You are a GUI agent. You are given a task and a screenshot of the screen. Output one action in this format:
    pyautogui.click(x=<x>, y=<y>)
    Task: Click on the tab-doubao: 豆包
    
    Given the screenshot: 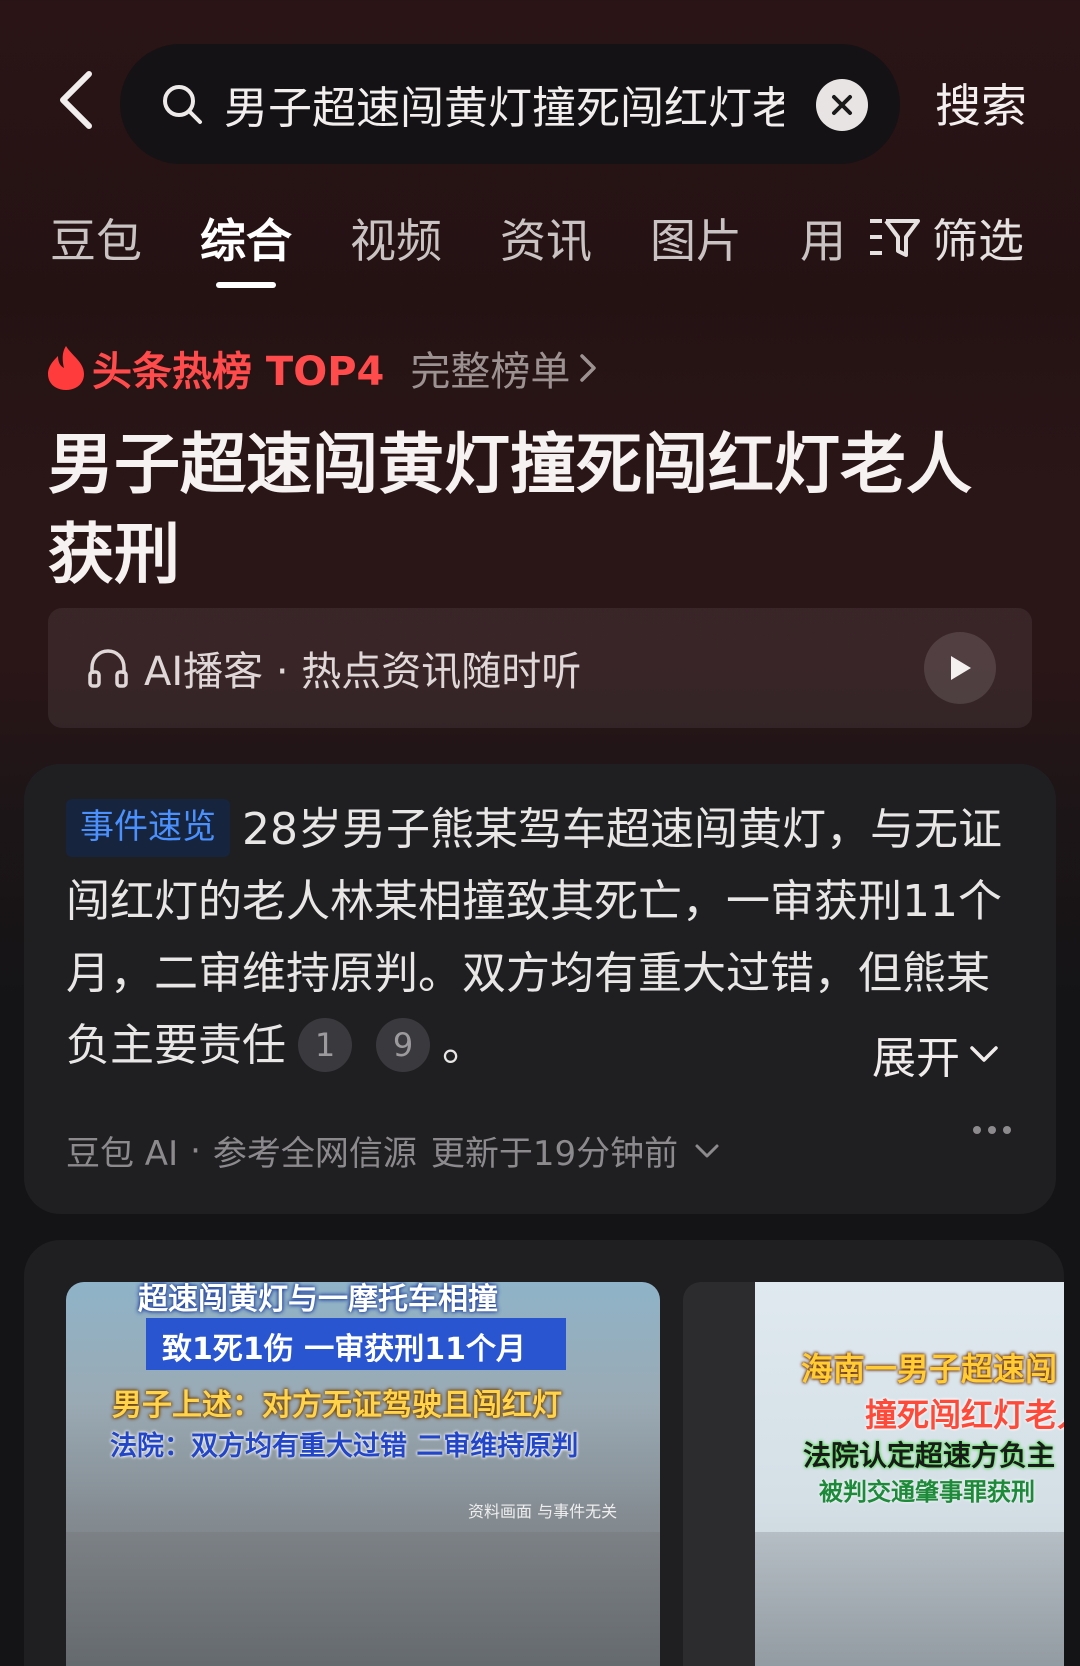 What is the action you would take?
    pyautogui.click(x=96, y=238)
    